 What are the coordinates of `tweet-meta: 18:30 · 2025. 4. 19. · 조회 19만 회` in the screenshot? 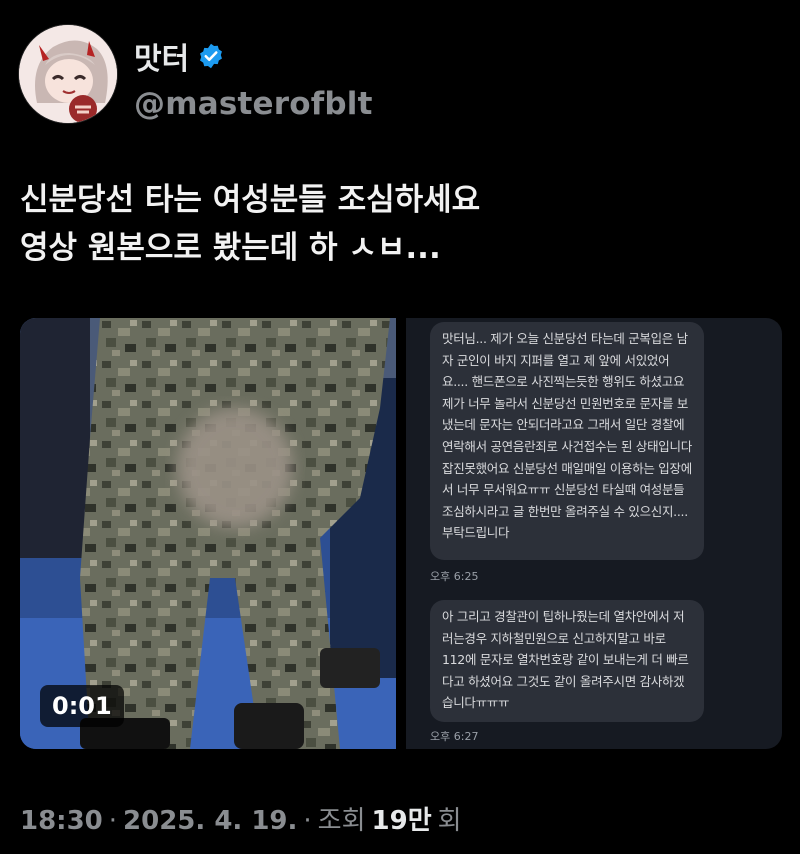 It's located at (241, 818).